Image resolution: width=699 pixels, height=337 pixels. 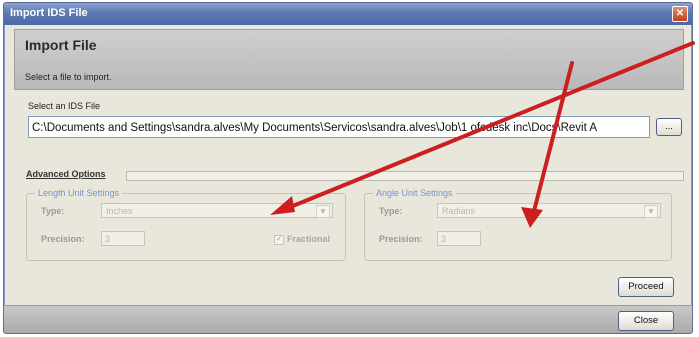 What do you see at coordinates (549, 210) in the screenshot?
I see `angle-type-select: Radians ▼` at bounding box center [549, 210].